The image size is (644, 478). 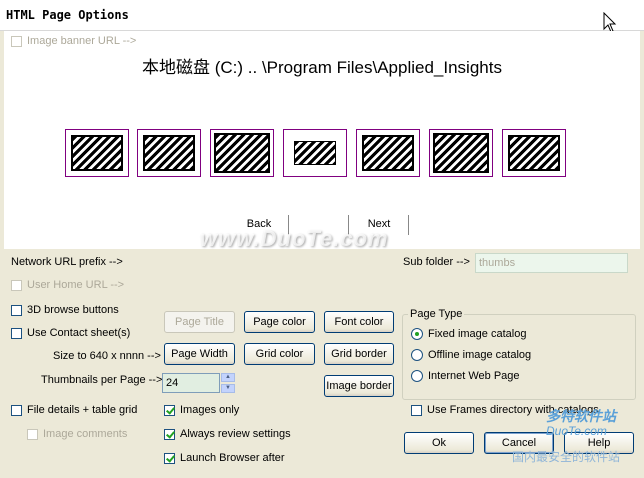 What do you see at coordinates (551, 263) in the screenshot?
I see `sub-folder-input: thumbs` at bounding box center [551, 263].